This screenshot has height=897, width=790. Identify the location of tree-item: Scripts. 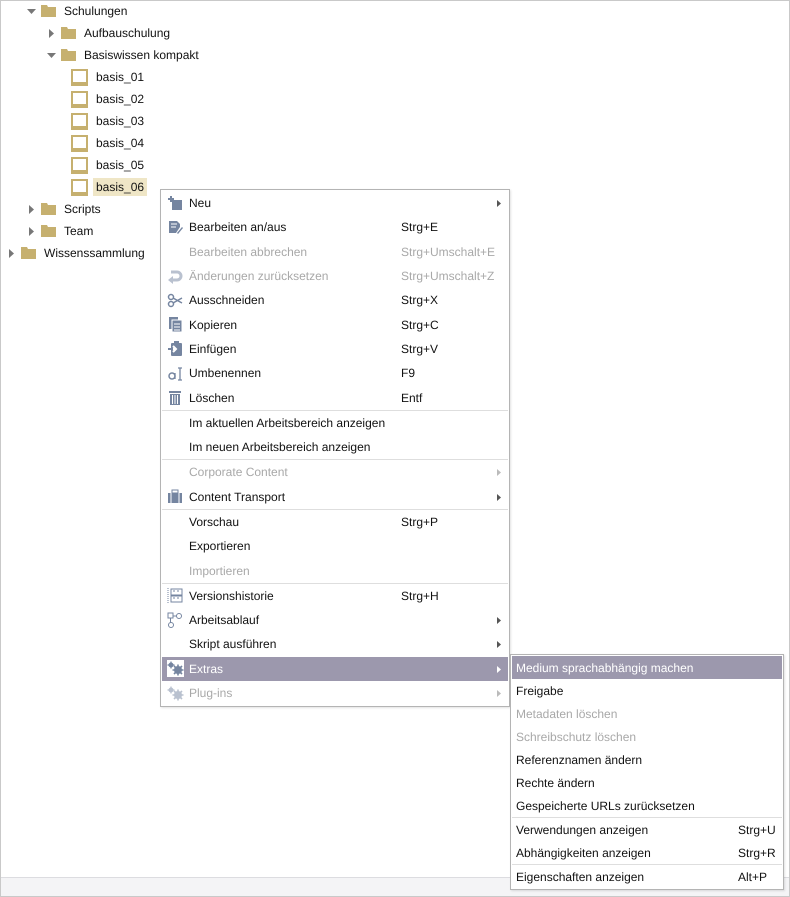
(82, 209).